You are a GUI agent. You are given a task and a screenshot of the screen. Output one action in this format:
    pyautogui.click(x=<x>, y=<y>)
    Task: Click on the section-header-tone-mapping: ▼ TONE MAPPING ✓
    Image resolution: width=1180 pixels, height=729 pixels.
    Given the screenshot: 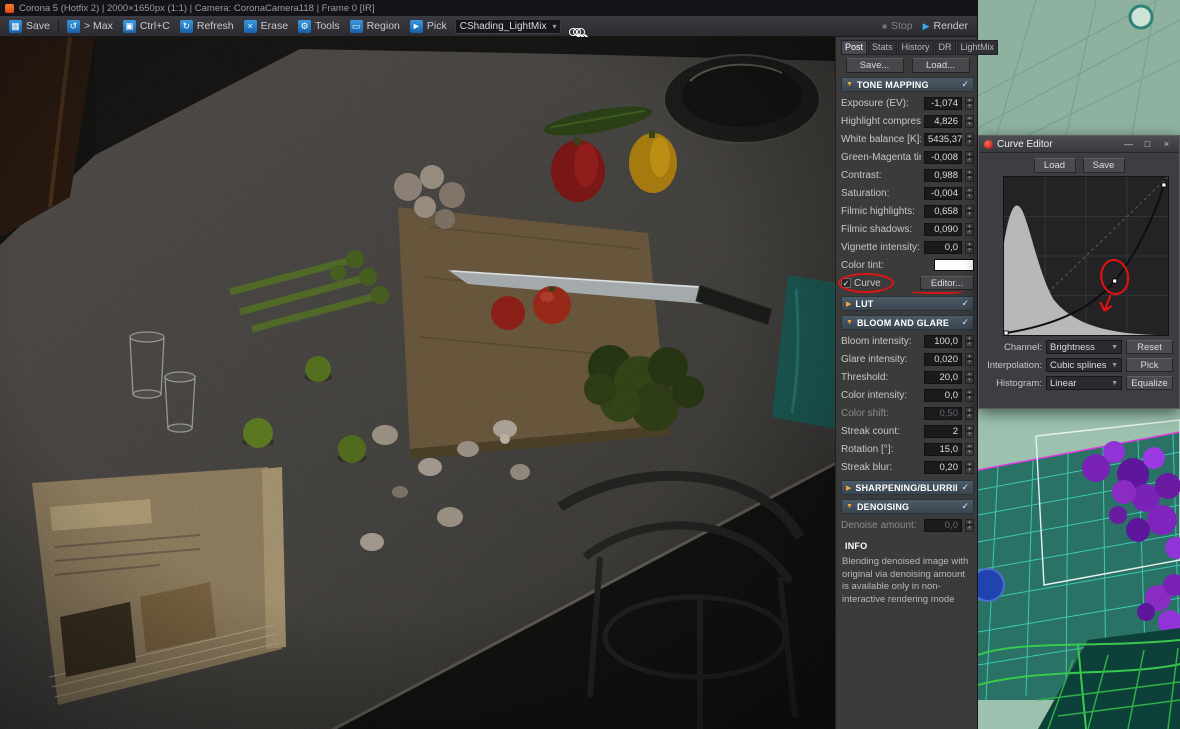 What is the action you would take?
    pyautogui.click(x=907, y=84)
    